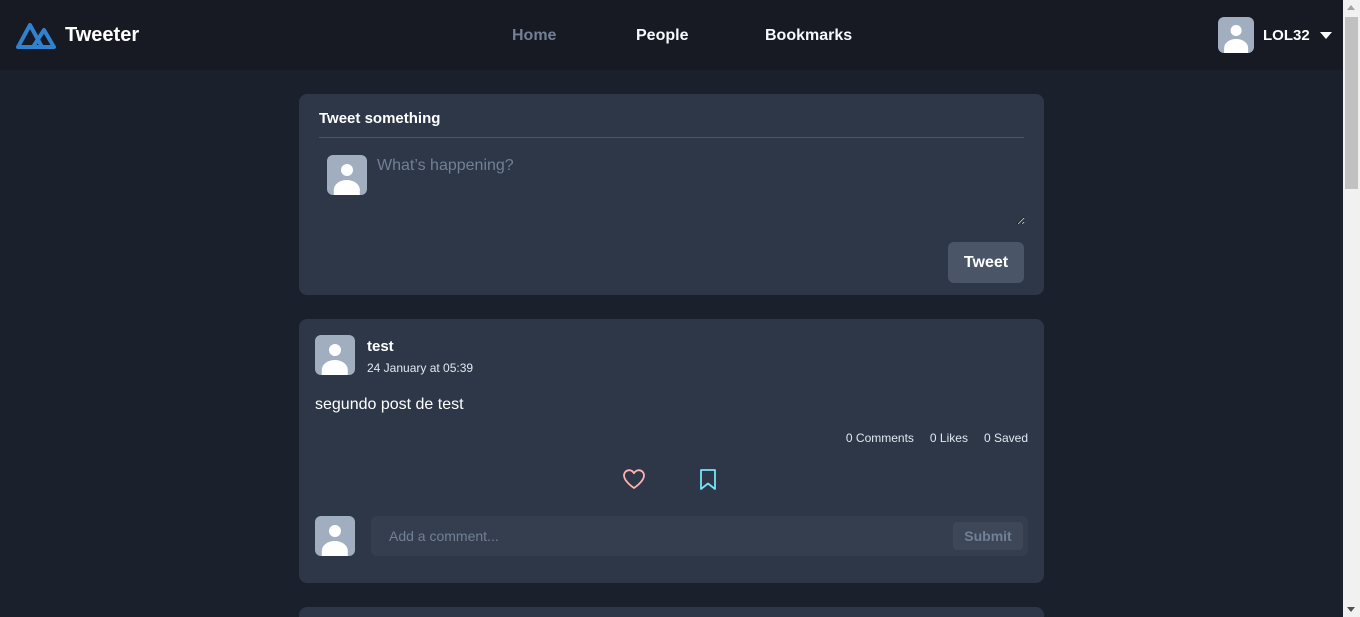 This screenshot has height=617, width=1360. What do you see at coordinates (879, 438) in the screenshot?
I see `comments-count: 0 Comments` at bounding box center [879, 438].